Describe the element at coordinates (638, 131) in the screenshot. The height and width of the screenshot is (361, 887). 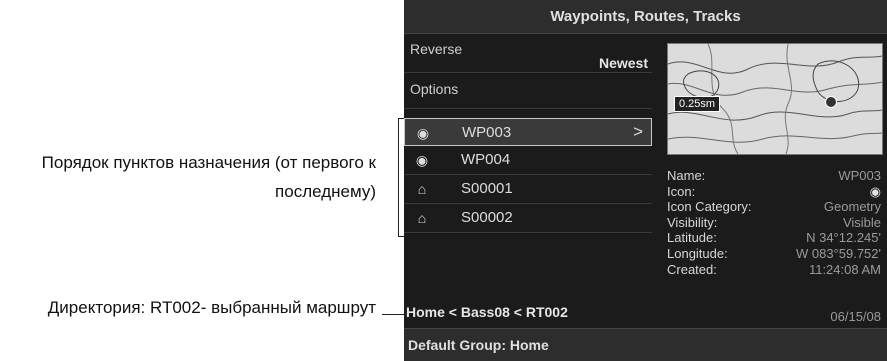
I see `chevron-right-icon: >` at that location.